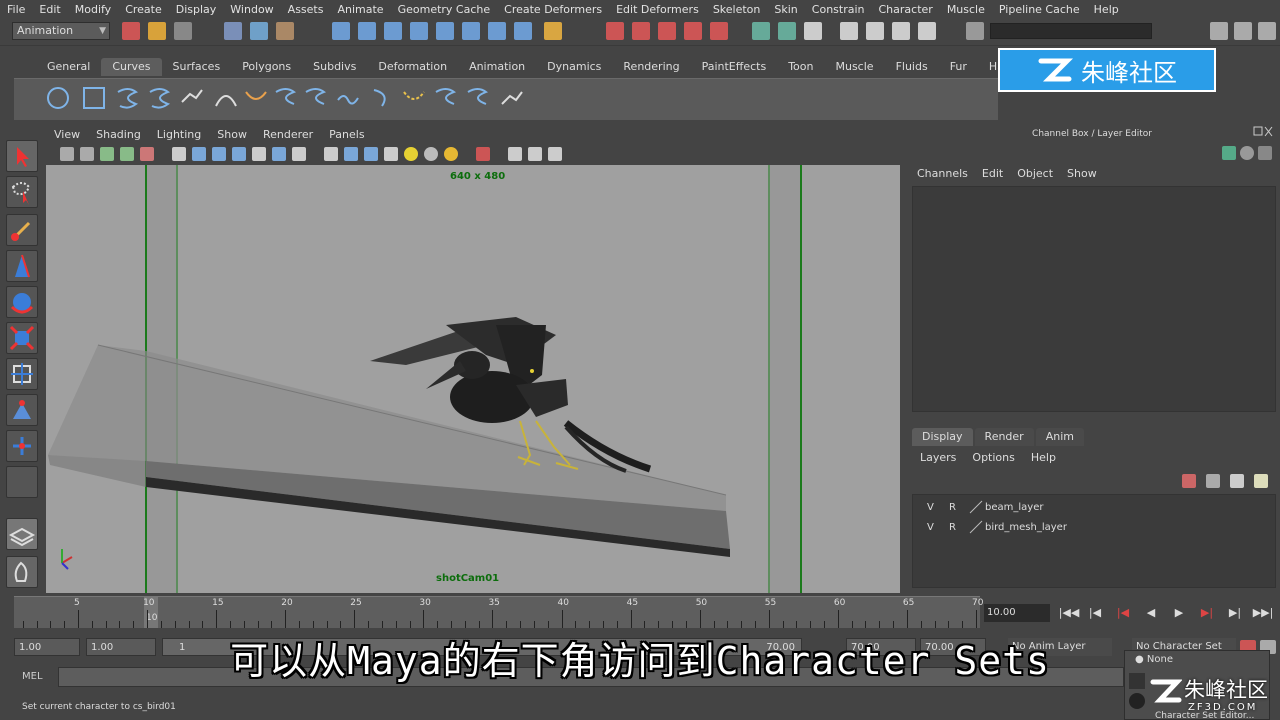  I want to click on panel-menu-renderer: Renderer, so click(288, 135).